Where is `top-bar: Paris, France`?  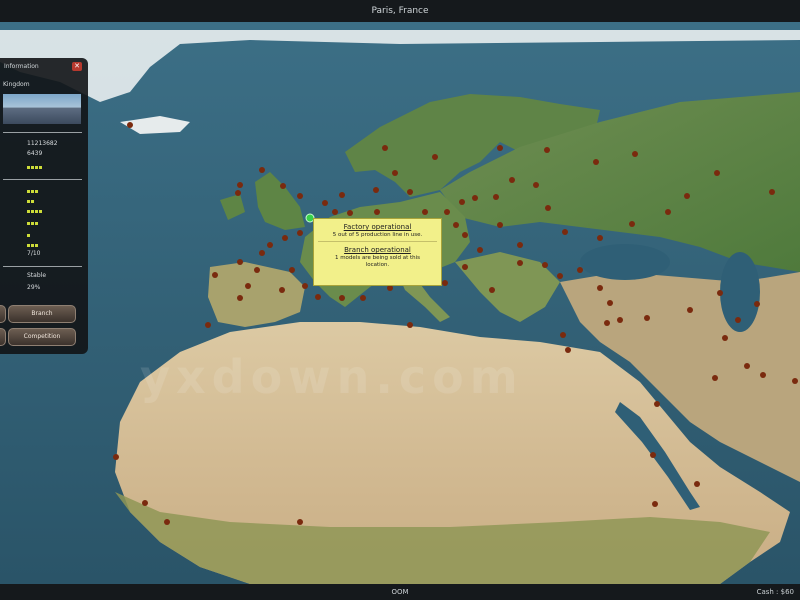 top-bar: Paris, France is located at coordinates (400, 11).